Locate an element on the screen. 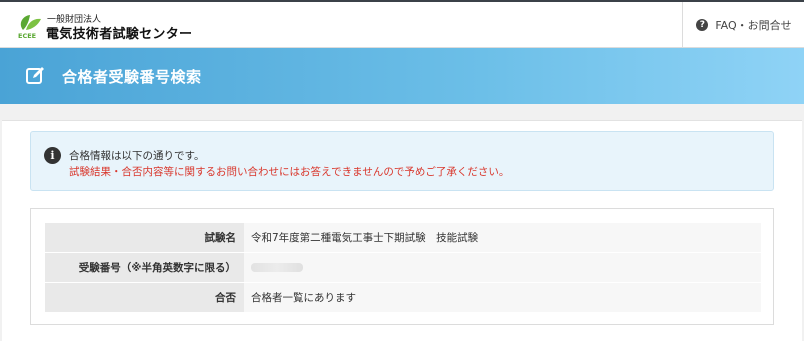 This screenshot has height=341, width=804. table-row-result: 合否 合格者一覧にあります is located at coordinates (403, 298).